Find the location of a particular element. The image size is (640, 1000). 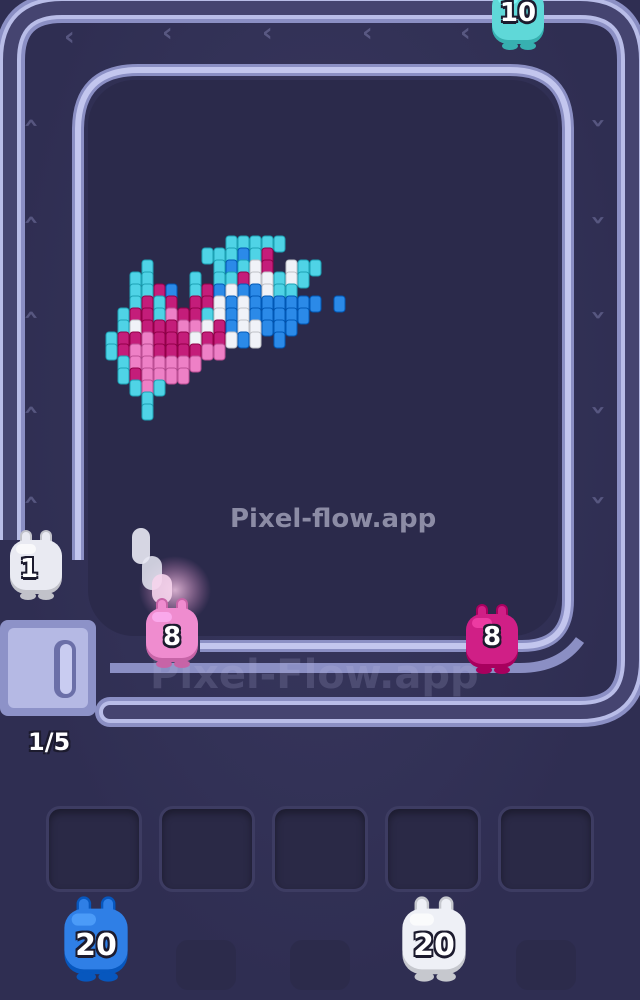

creature-count: 1 is located at coordinates (29, 569).